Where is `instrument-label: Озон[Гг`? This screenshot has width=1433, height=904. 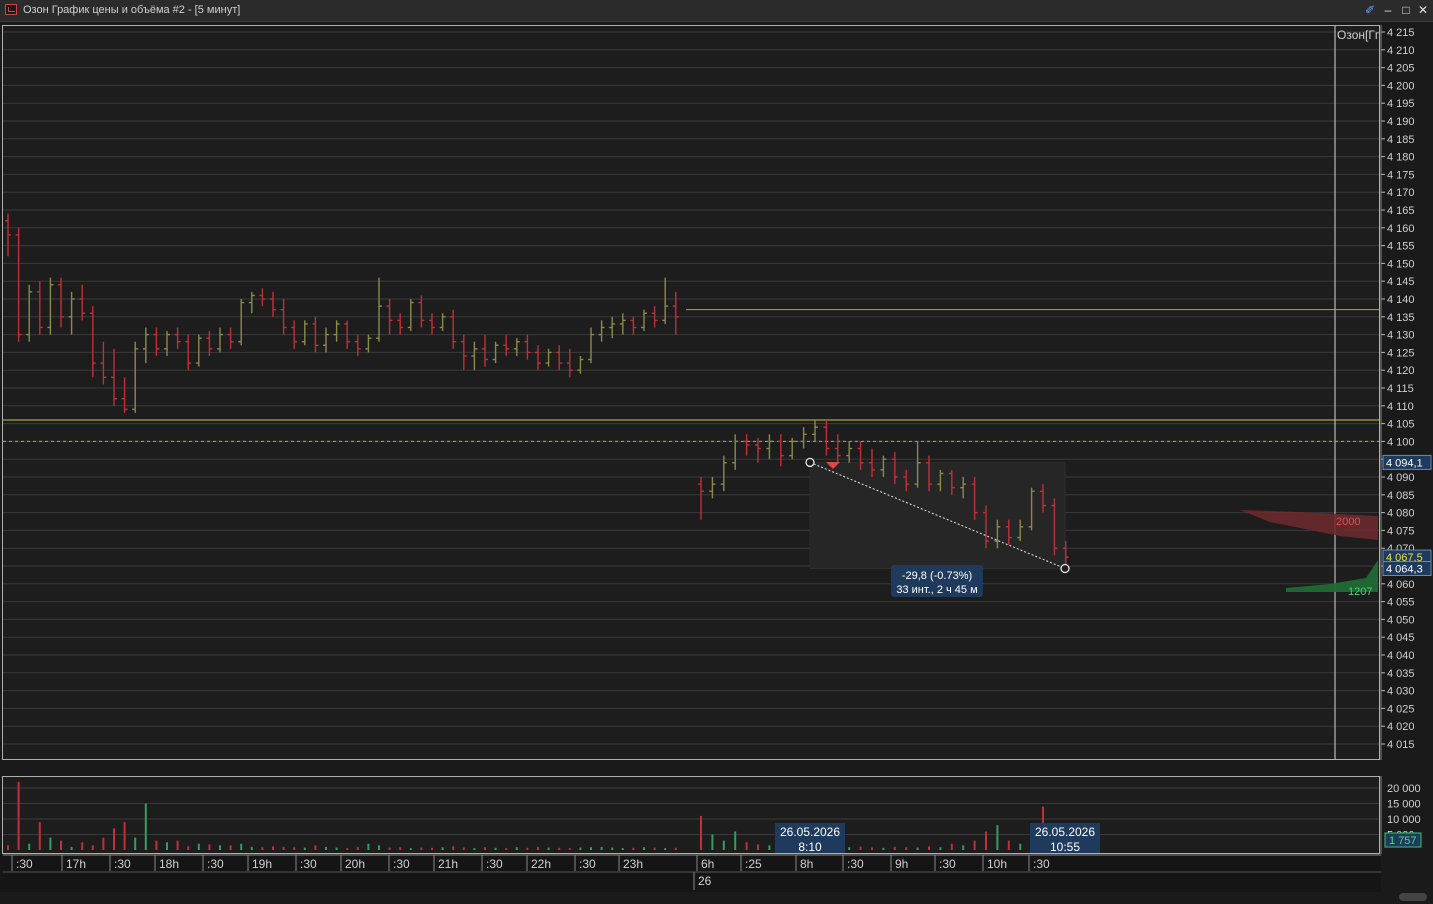
instrument-label: Озон[Гг is located at coordinates (1358, 35).